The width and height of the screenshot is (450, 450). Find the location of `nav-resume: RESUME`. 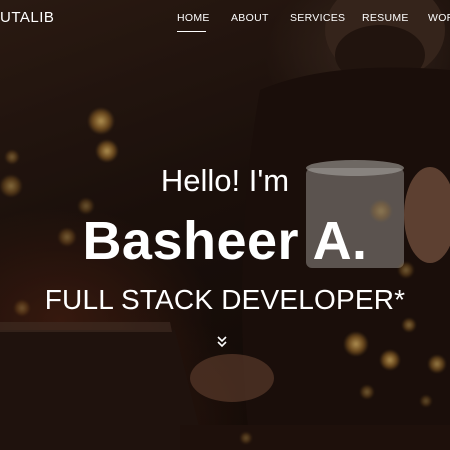

nav-resume: RESUME is located at coordinates (385, 18).